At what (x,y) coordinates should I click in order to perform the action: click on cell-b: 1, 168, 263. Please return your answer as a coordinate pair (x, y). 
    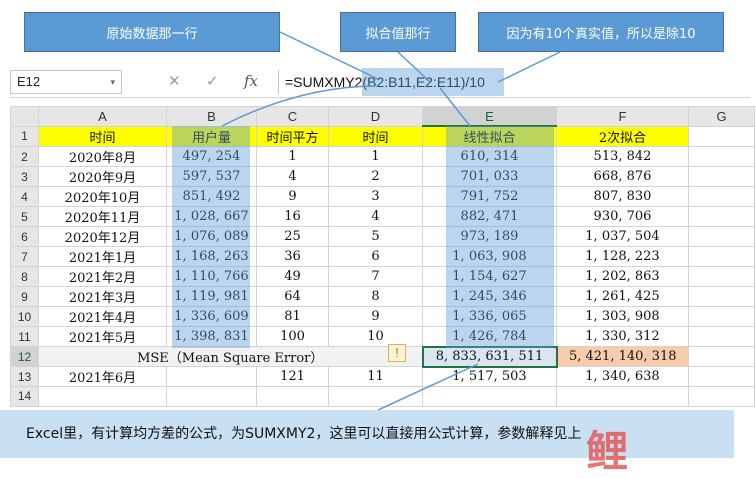
    Looking at the image, I should click on (211, 257).